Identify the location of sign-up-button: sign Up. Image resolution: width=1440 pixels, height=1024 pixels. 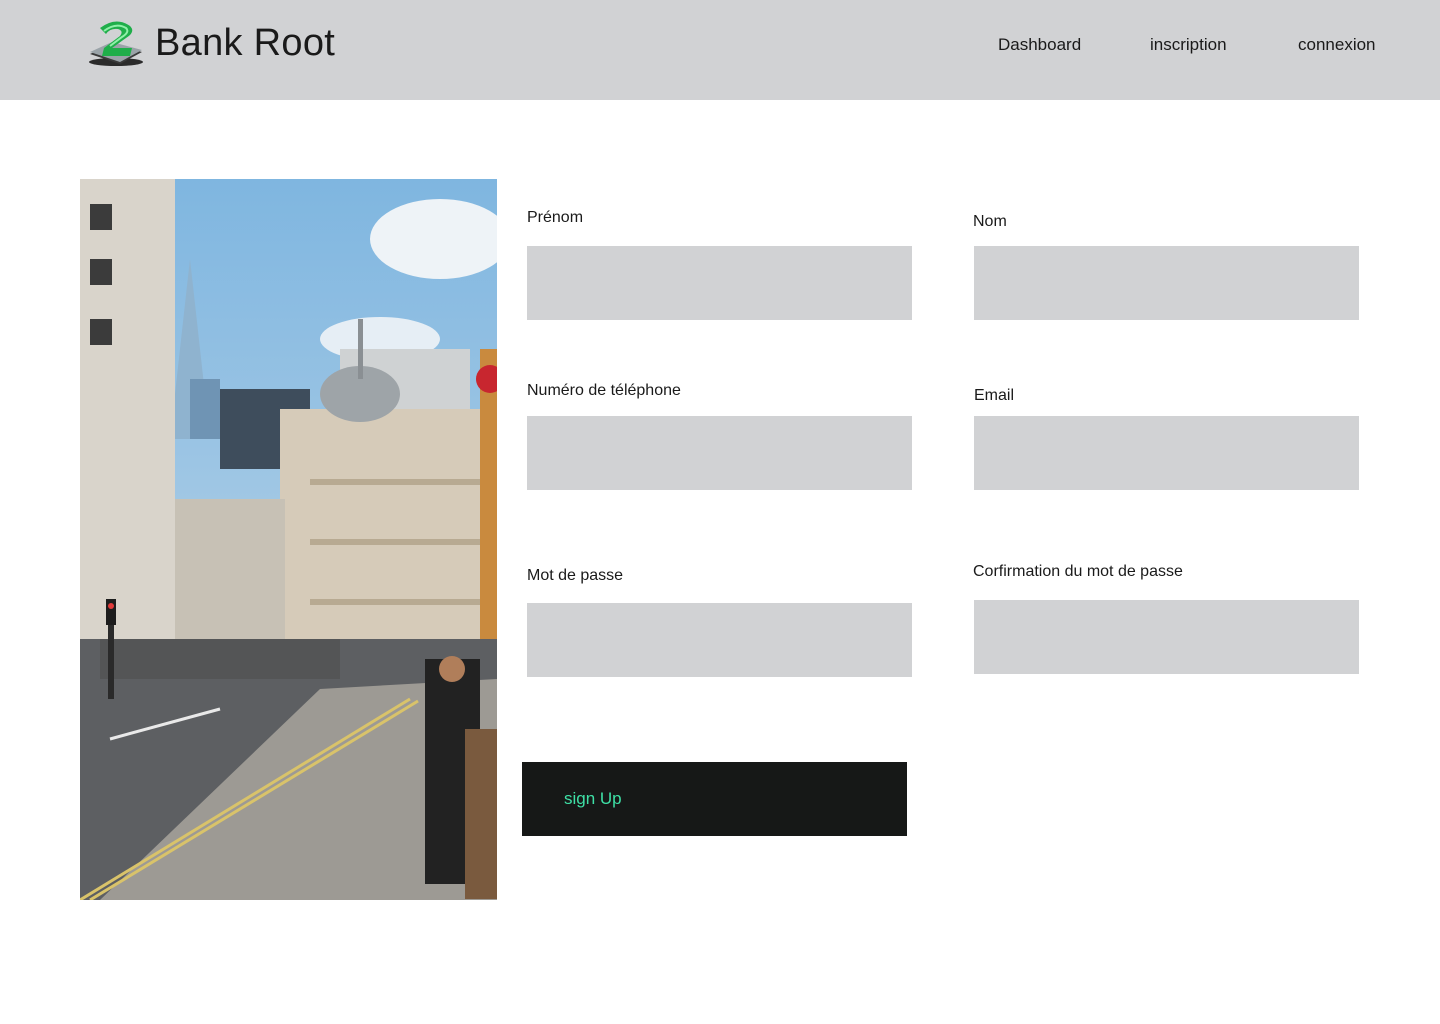
(714, 799).